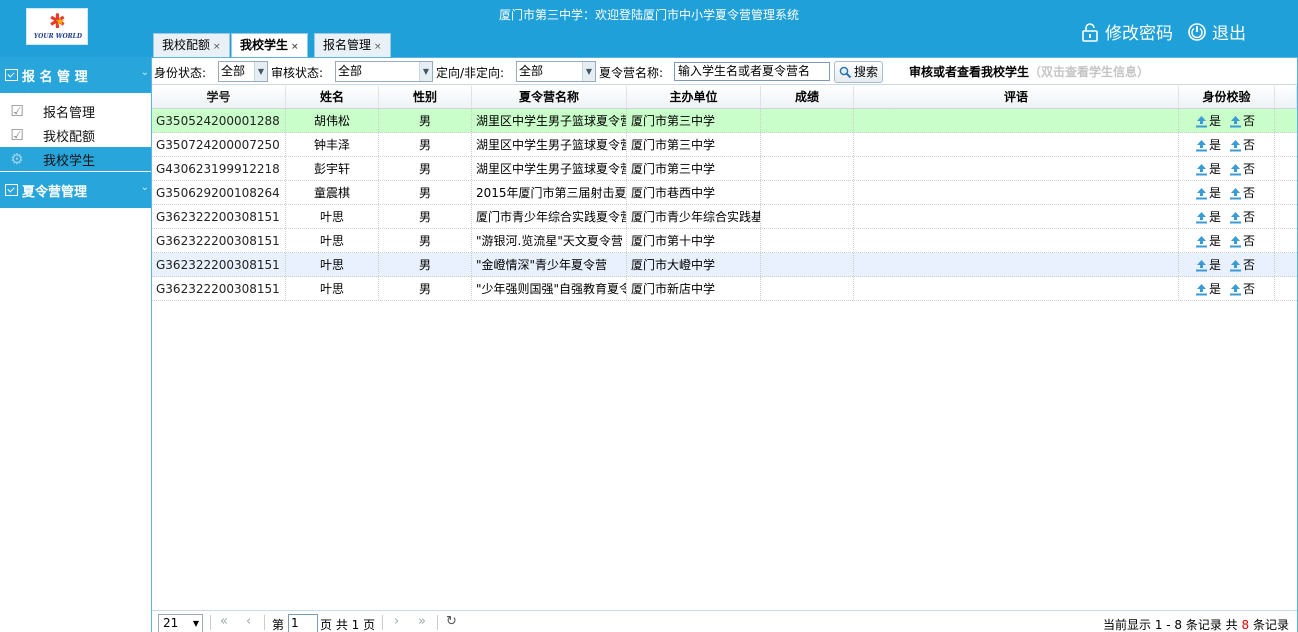  What do you see at coordinates (752, 71) in the screenshot?
I see `camp-search-input: 输入学生名或者夏令营名` at bounding box center [752, 71].